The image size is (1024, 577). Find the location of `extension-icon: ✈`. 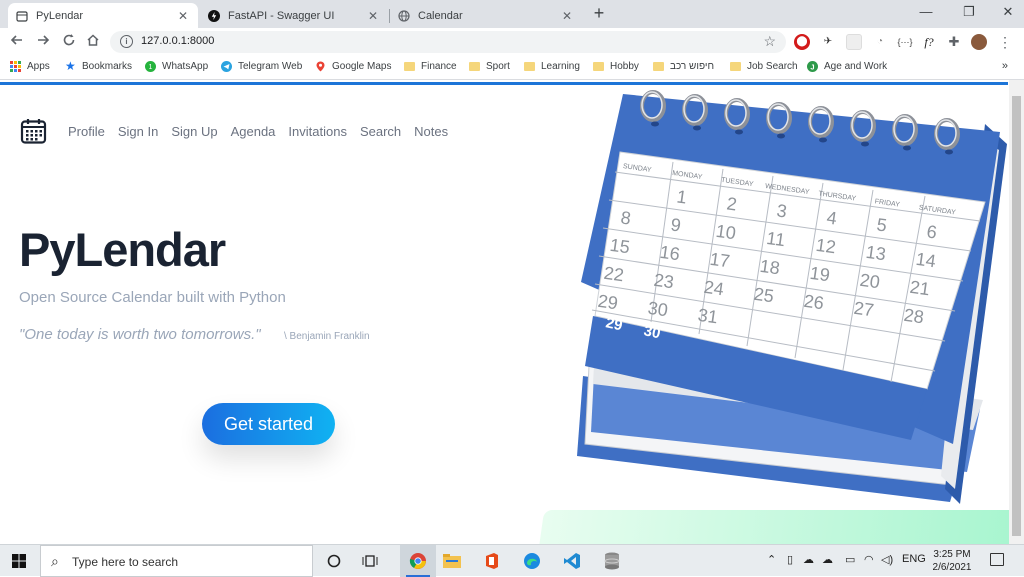

extension-icon: ✈ is located at coordinates (828, 42).